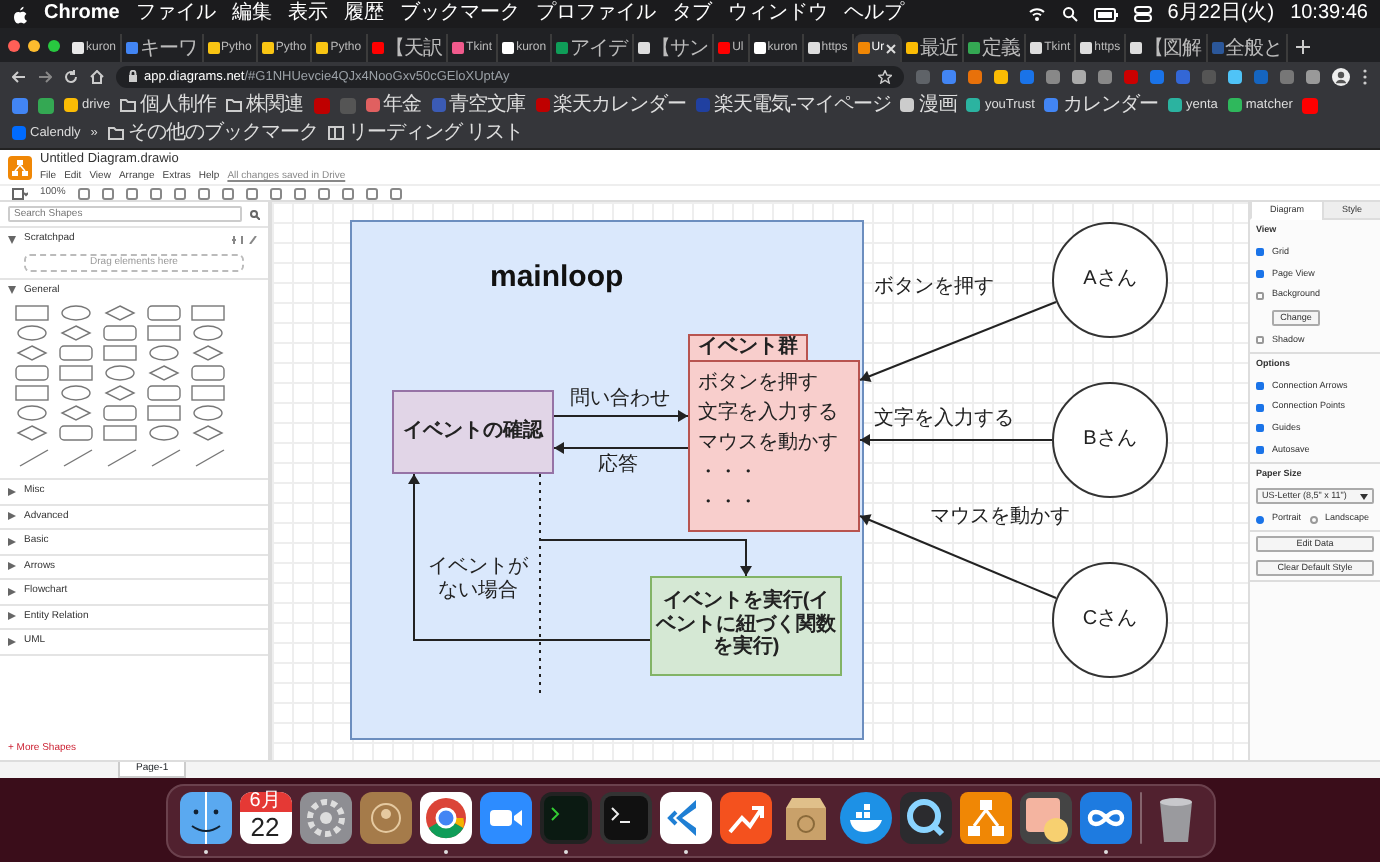 This screenshot has width=1380, height=862. Describe the element at coordinates (265, 817) in the screenshot. I see `calendar-icon: 6月 22` at that location.